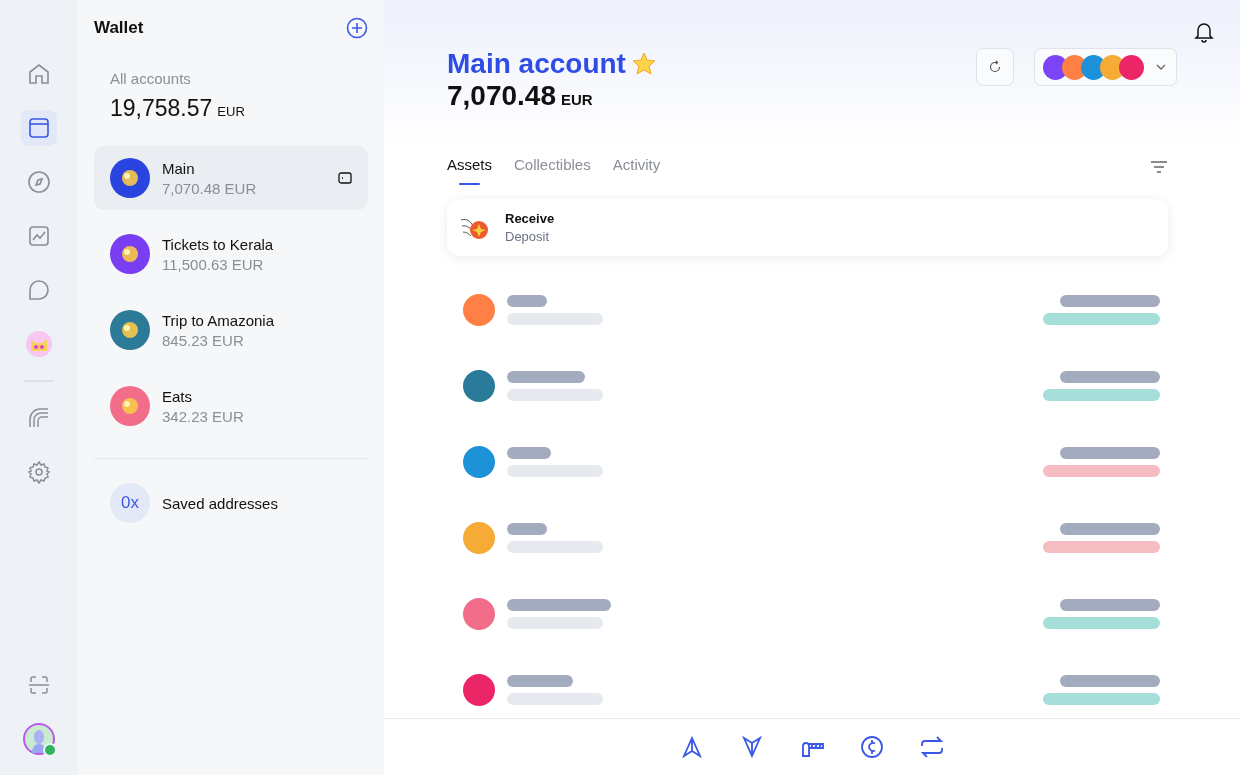 The height and width of the screenshot is (775, 1240). What do you see at coordinates (501, 96) in the screenshot?
I see `account-balance: 7,070.48` at bounding box center [501, 96].